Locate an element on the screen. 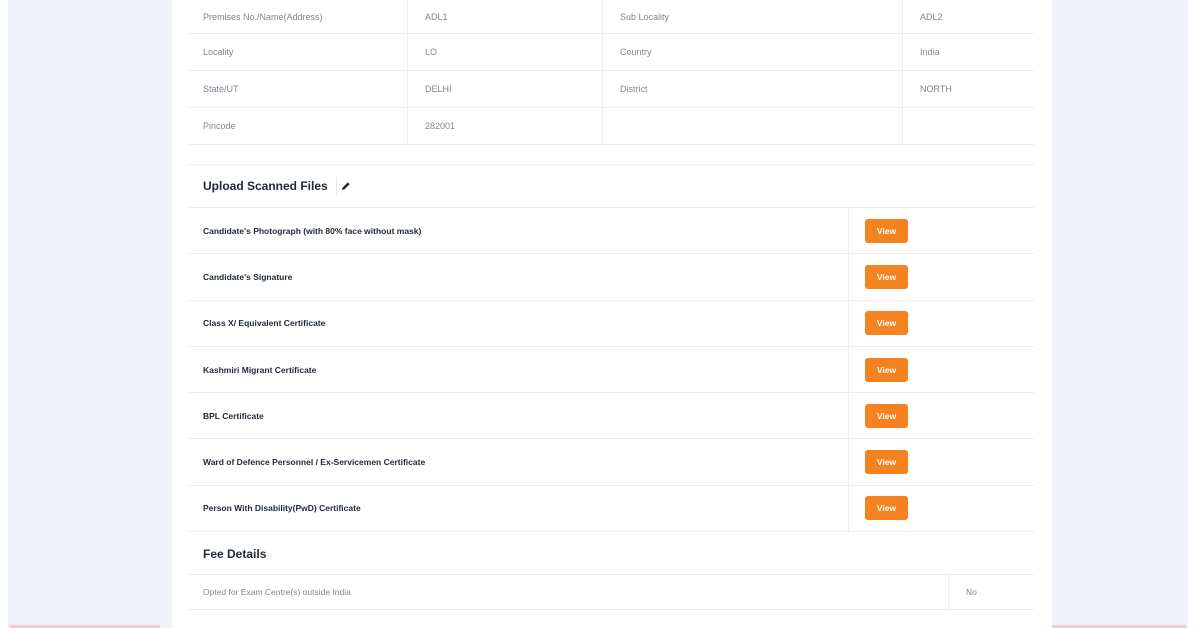  edit-button is located at coordinates (345, 186).